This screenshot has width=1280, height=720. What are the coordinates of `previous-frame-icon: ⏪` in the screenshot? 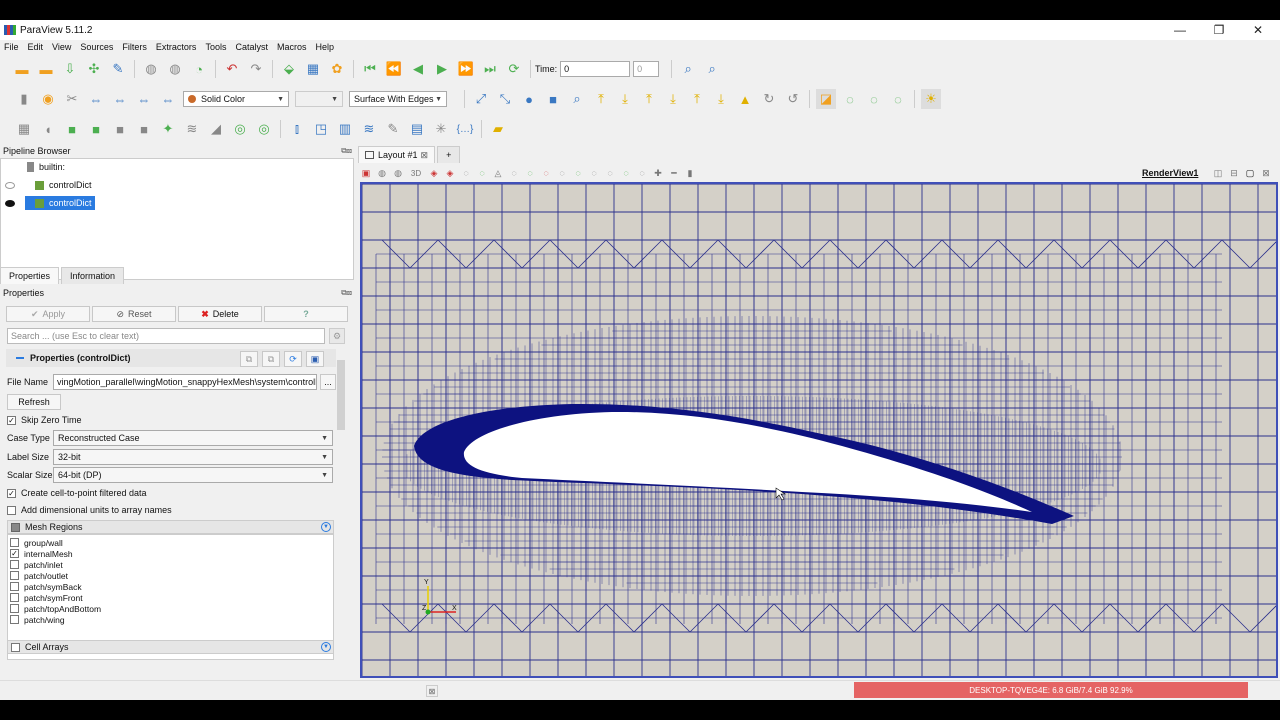 It's located at (394, 69).